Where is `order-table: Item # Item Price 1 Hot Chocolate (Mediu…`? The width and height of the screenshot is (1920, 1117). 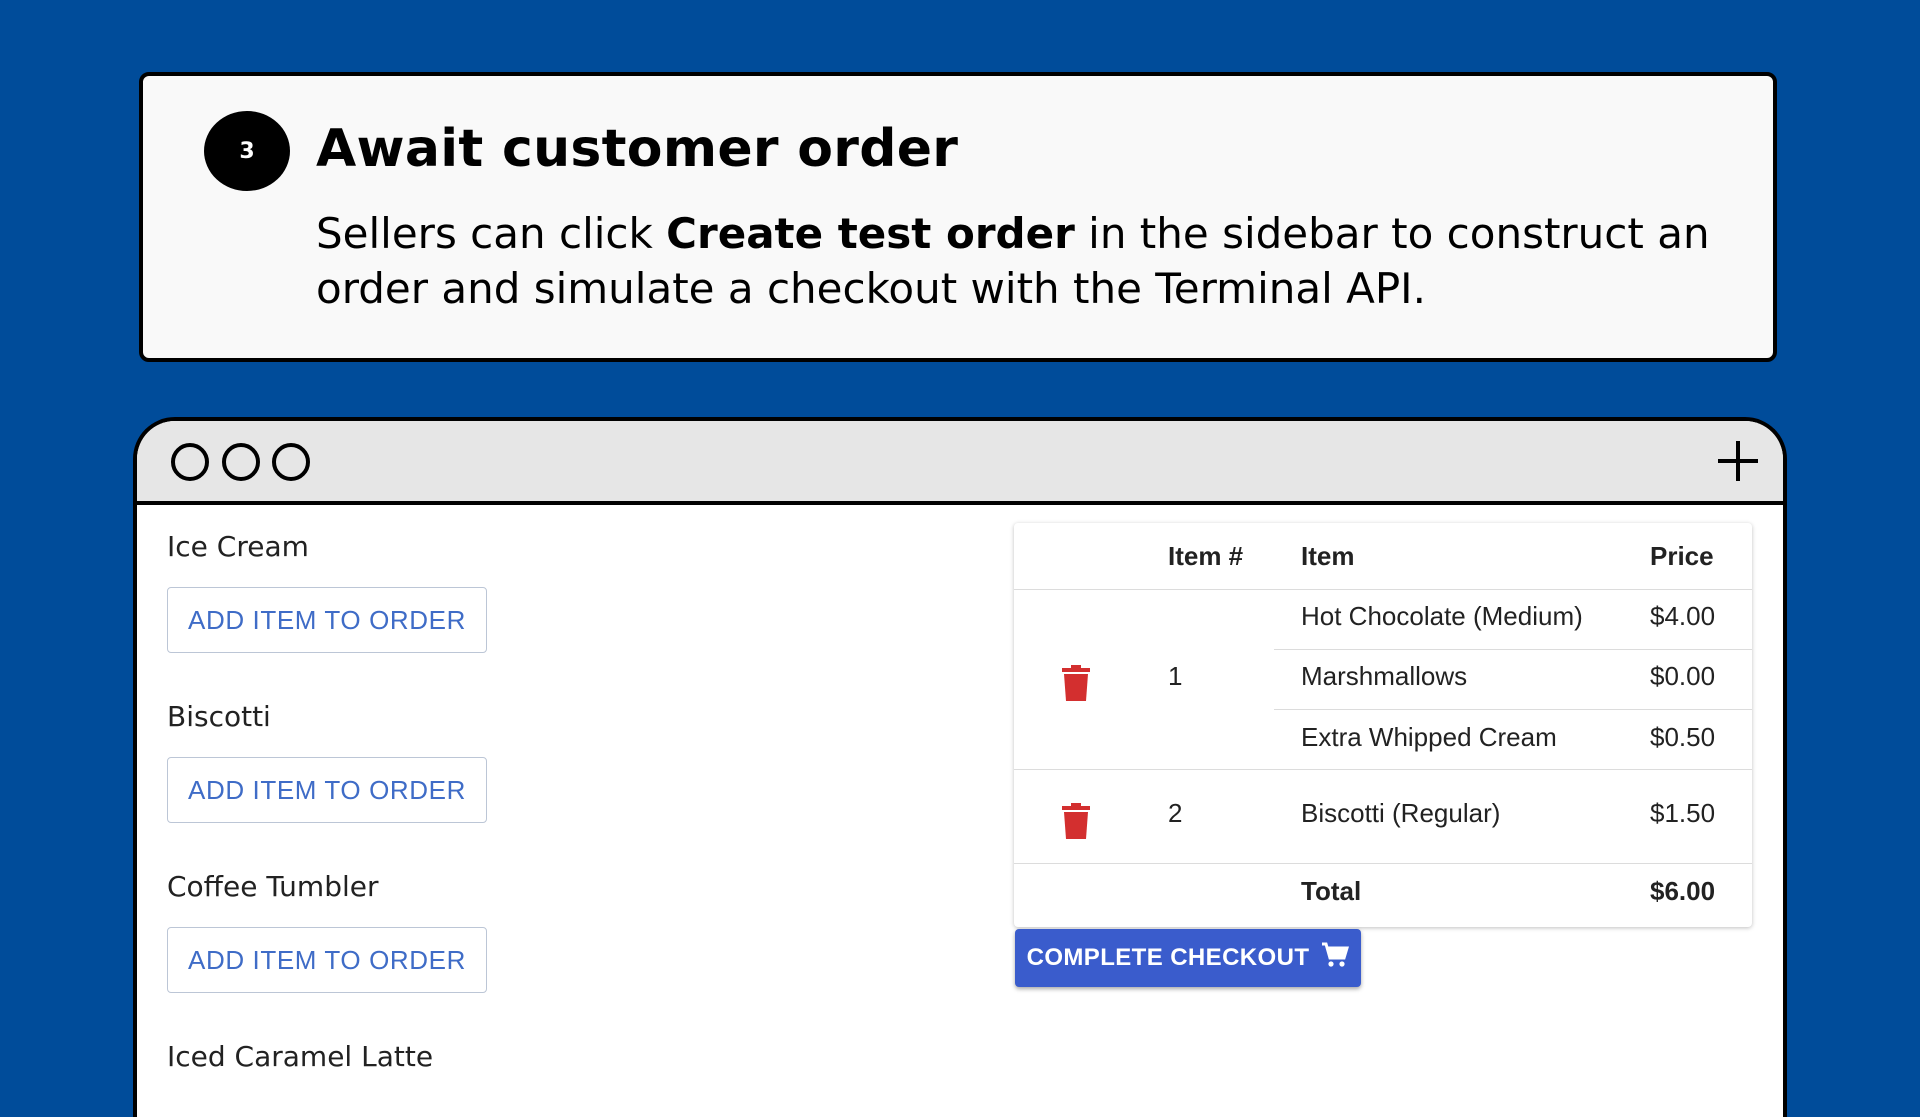
order-table: Item # Item Price 1 Hot Chocolate (Mediu… is located at coordinates (1383, 725).